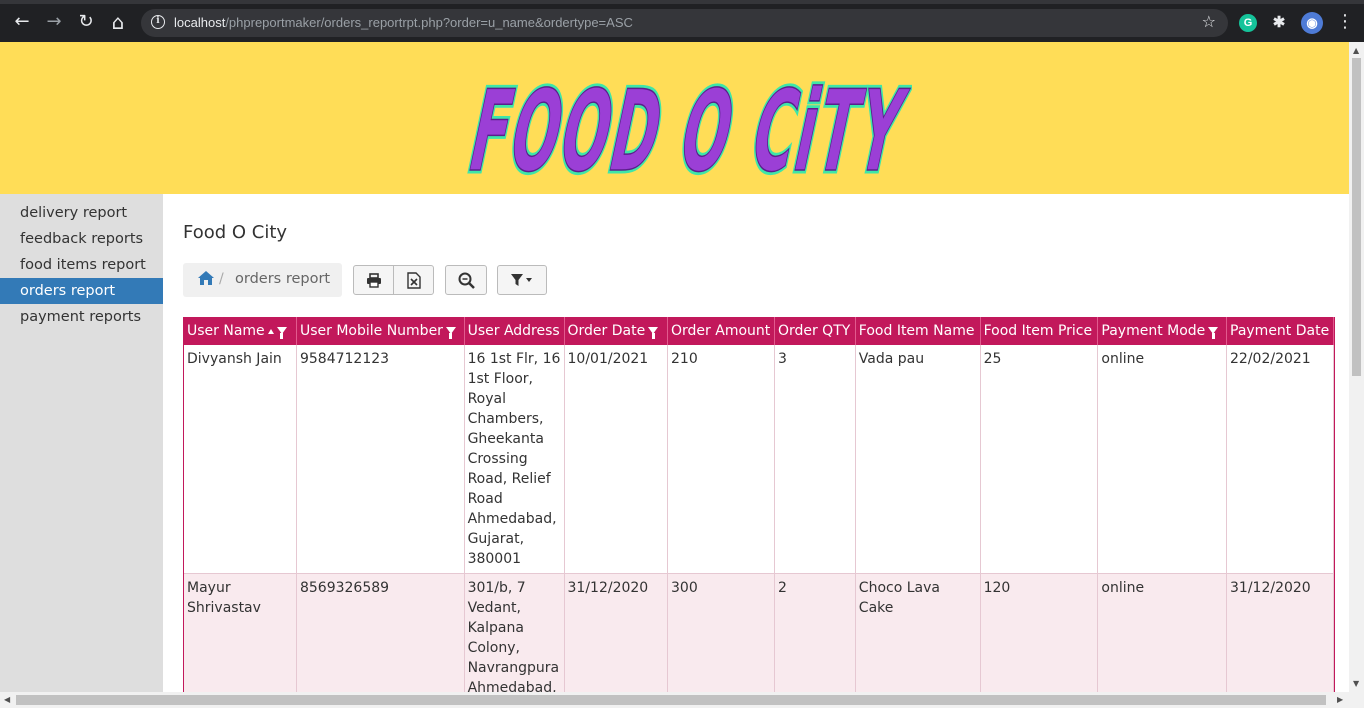 Image resolution: width=1364 pixels, height=708 pixels. I want to click on bookmark-star-icon: ☆, so click(1209, 21).